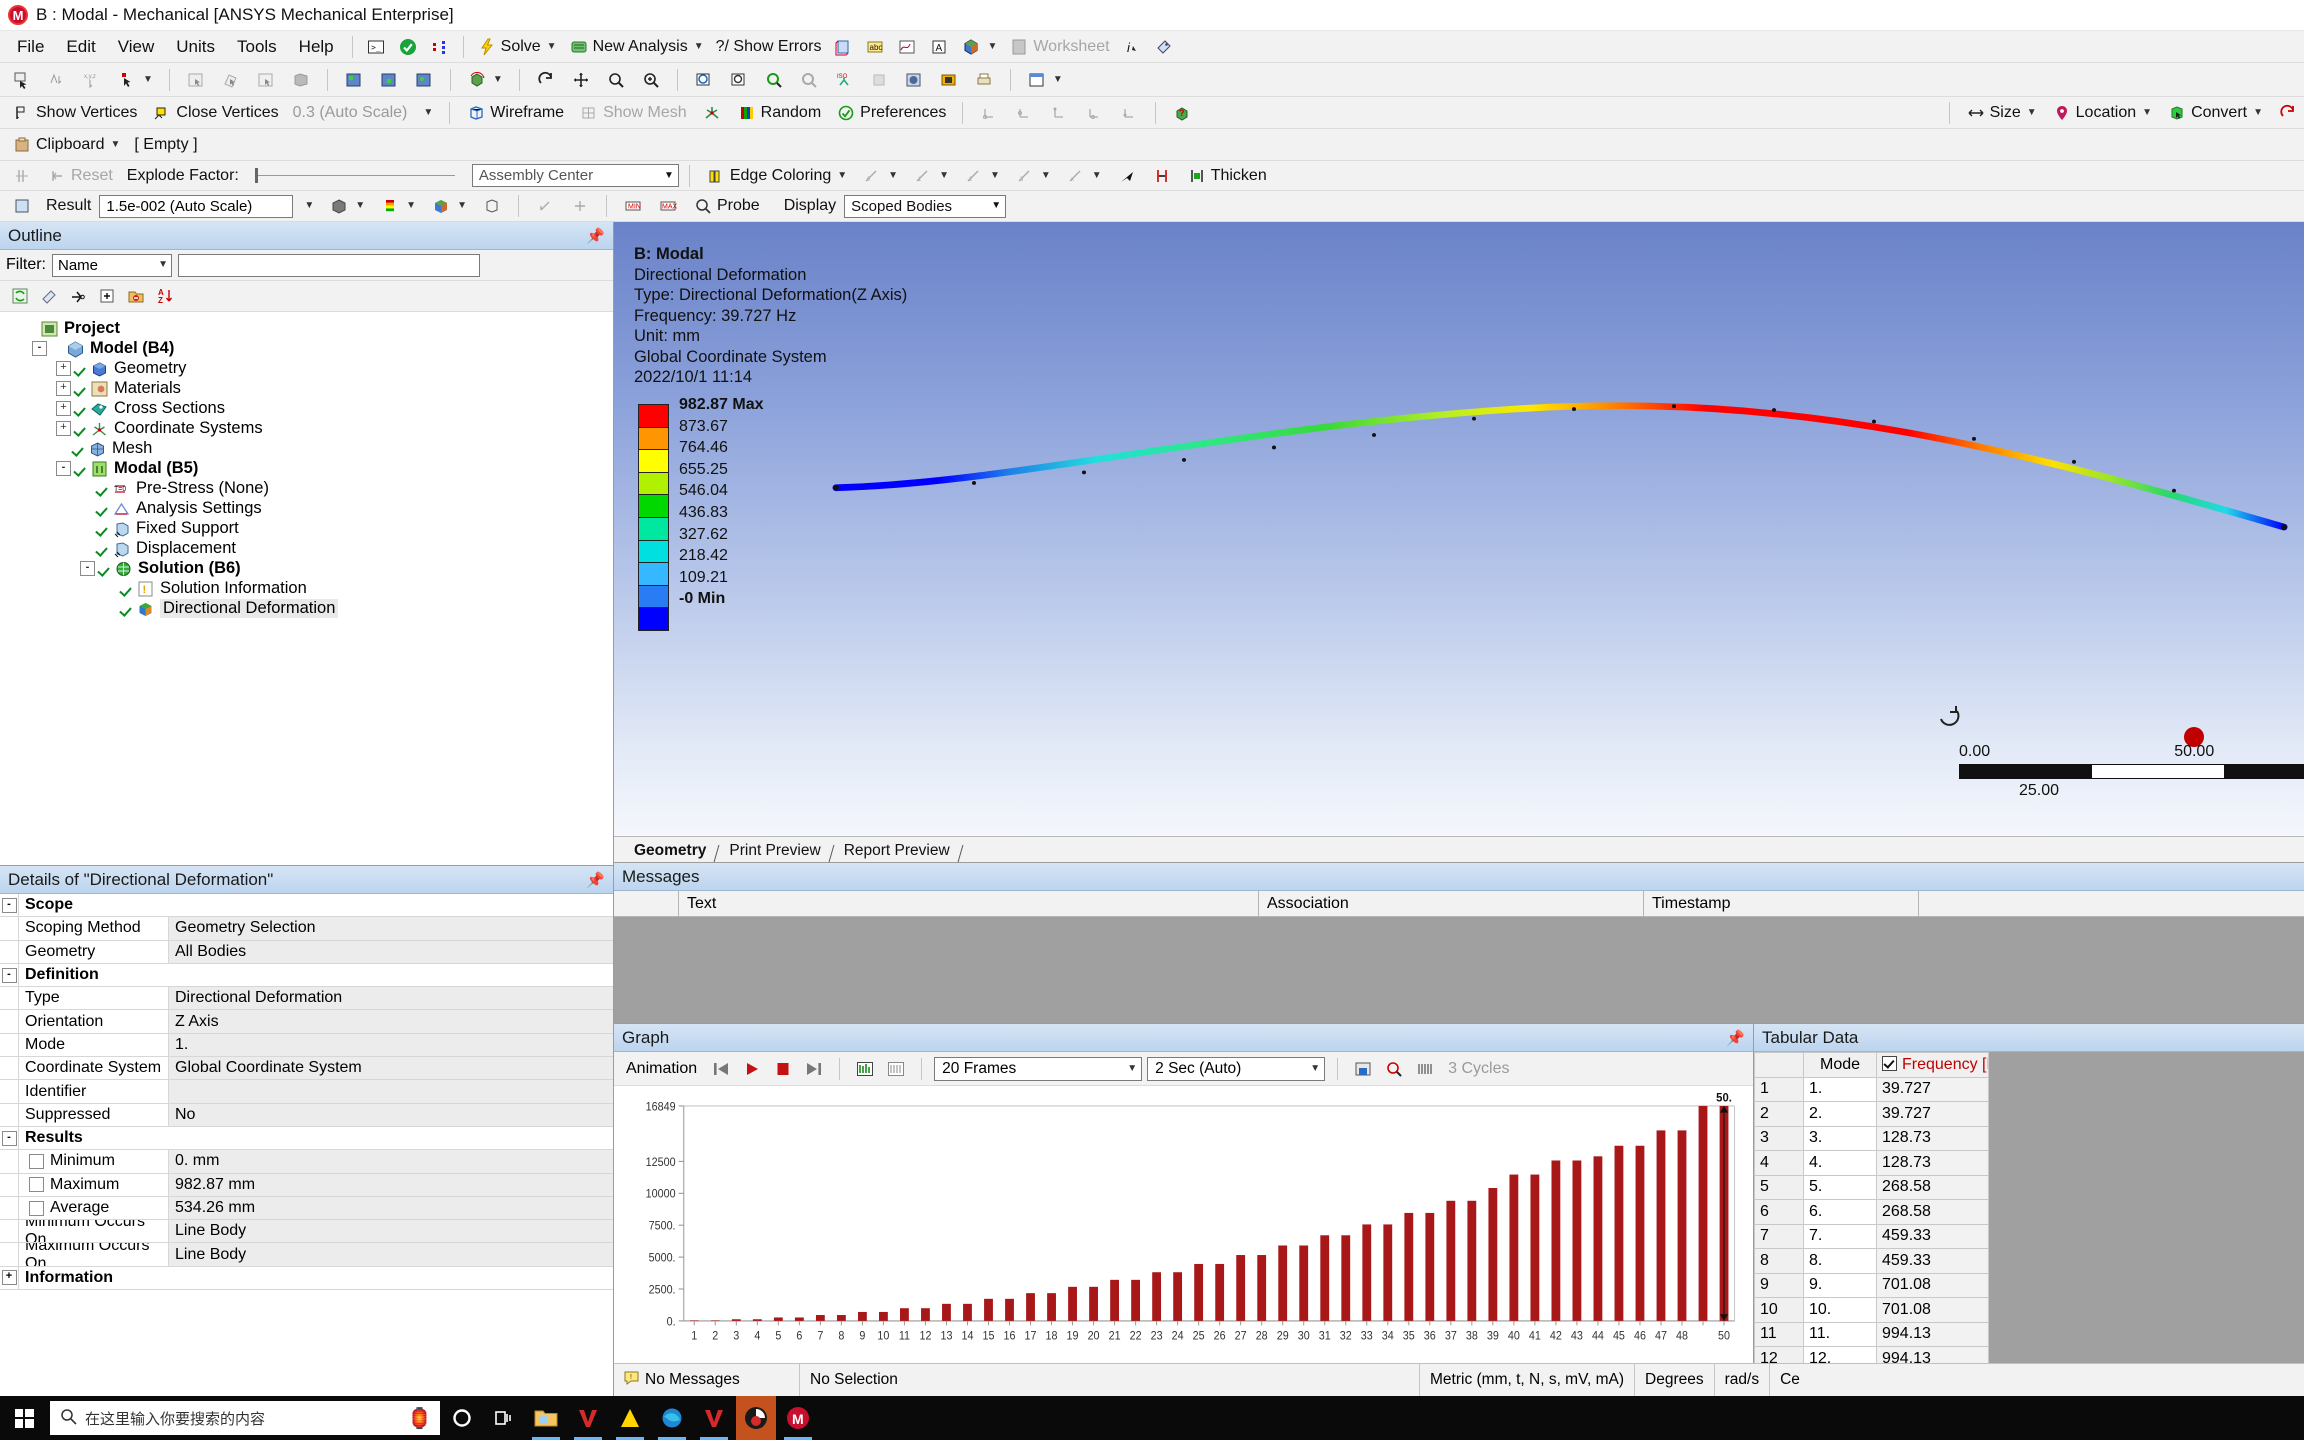 This screenshot has width=2304, height=1440. What do you see at coordinates (136, 296) in the screenshot?
I see `folder-filter-icon` at bounding box center [136, 296].